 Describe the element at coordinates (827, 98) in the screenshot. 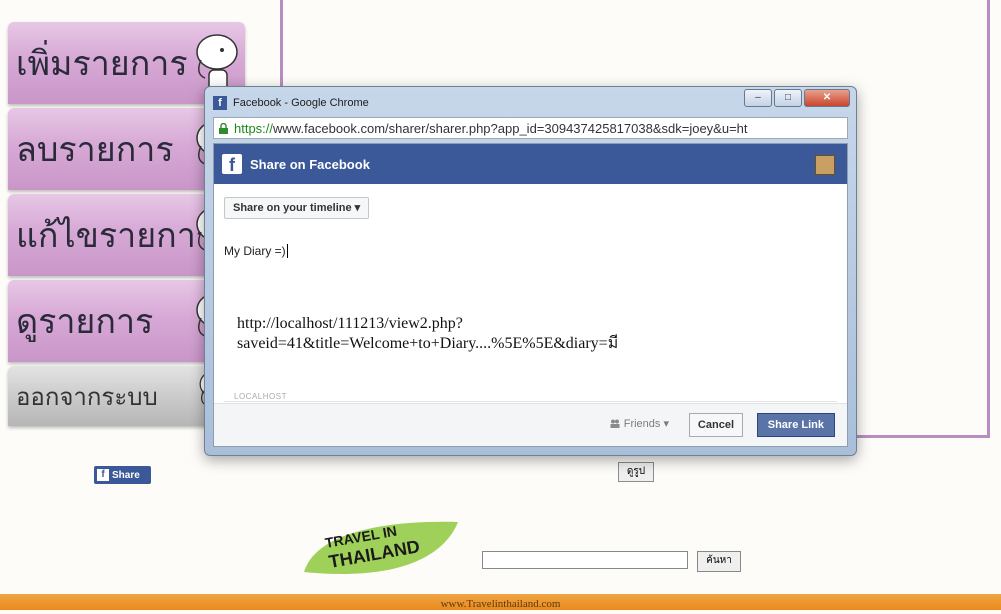

I see `close-button: ✕` at that location.